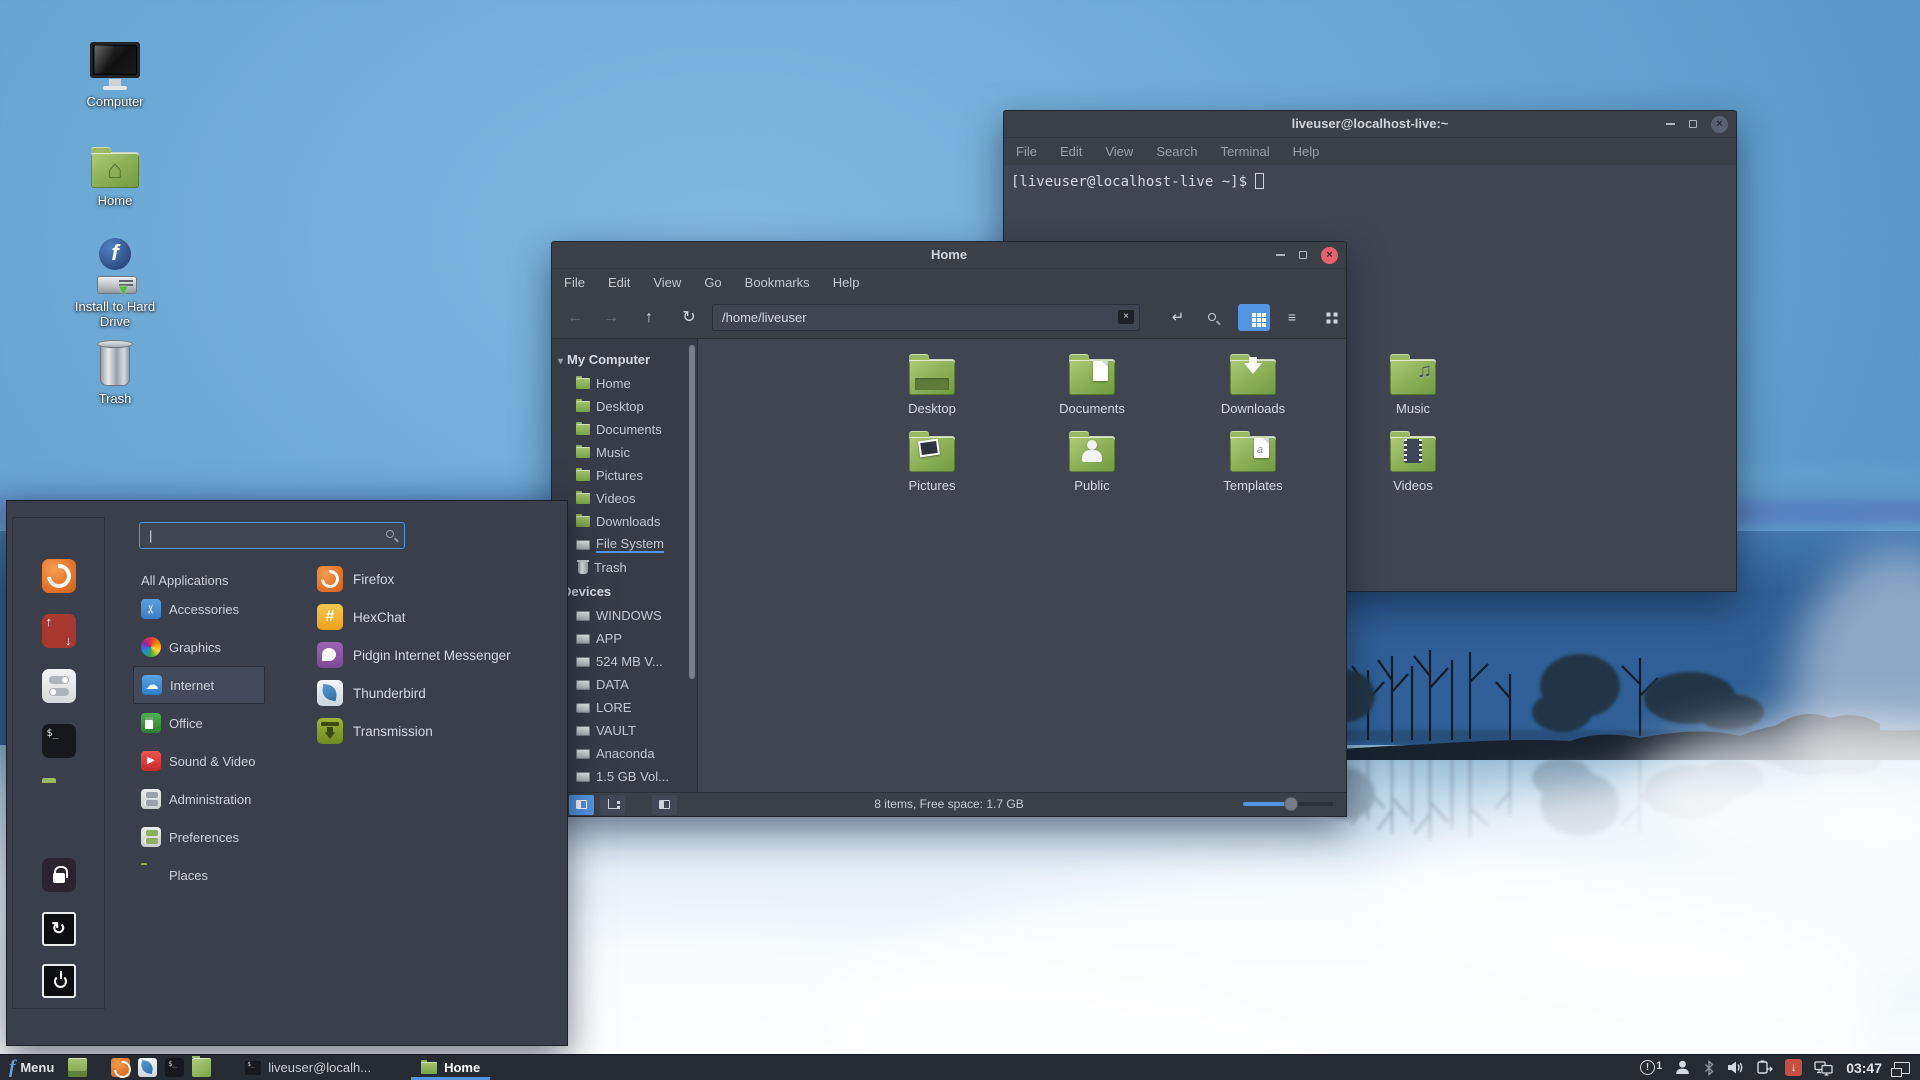 The image size is (1920, 1080). I want to click on folder-pictures: Pictures, so click(932, 462).